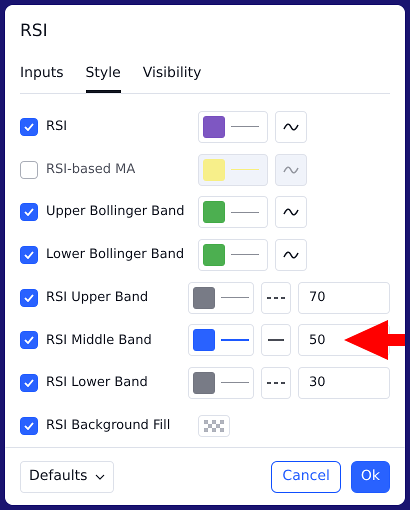 Image resolution: width=410 pixels, height=510 pixels. Describe the element at coordinates (67, 476) in the screenshot. I see `defaults-dropdown: Defaults` at that location.